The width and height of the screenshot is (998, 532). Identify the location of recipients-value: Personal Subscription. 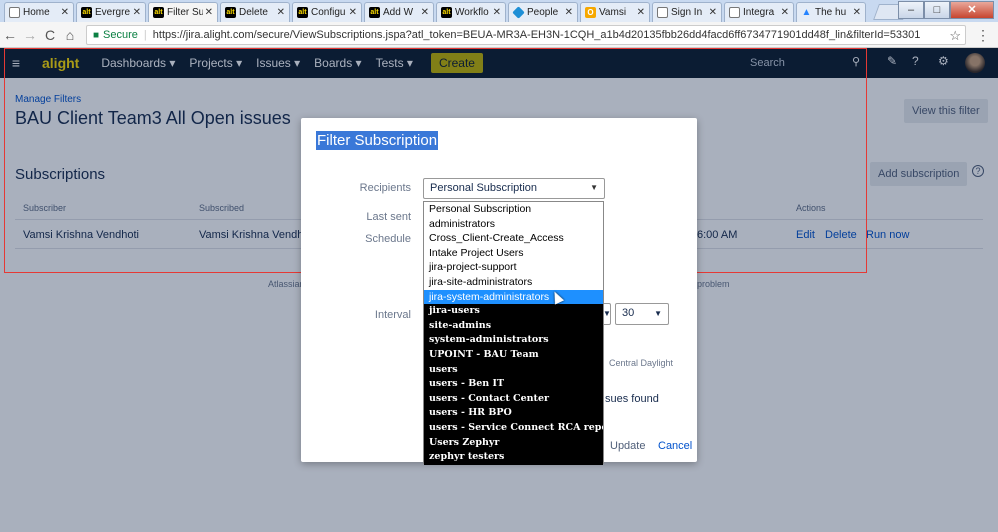
(484, 188).